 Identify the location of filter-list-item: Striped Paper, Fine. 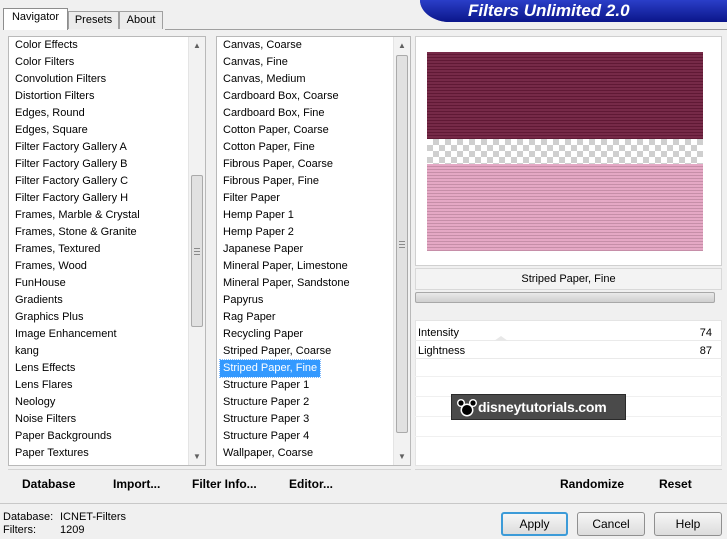
(270, 368).